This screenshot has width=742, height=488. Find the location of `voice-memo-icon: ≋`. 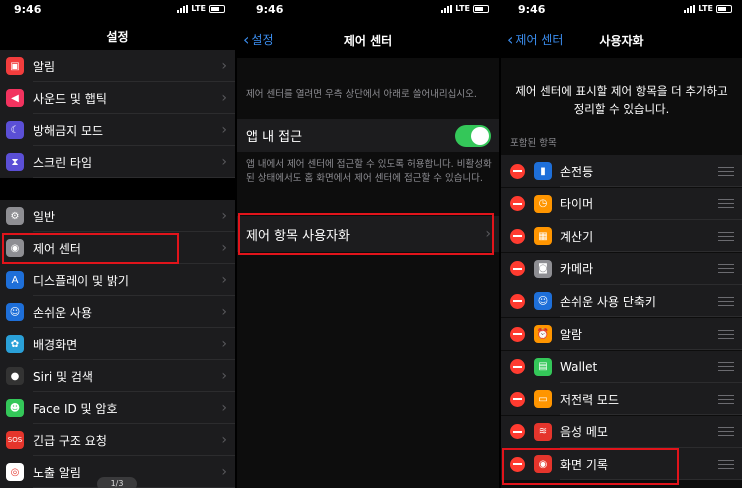

voice-memo-icon: ≋ is located at coordinates (543, 431).